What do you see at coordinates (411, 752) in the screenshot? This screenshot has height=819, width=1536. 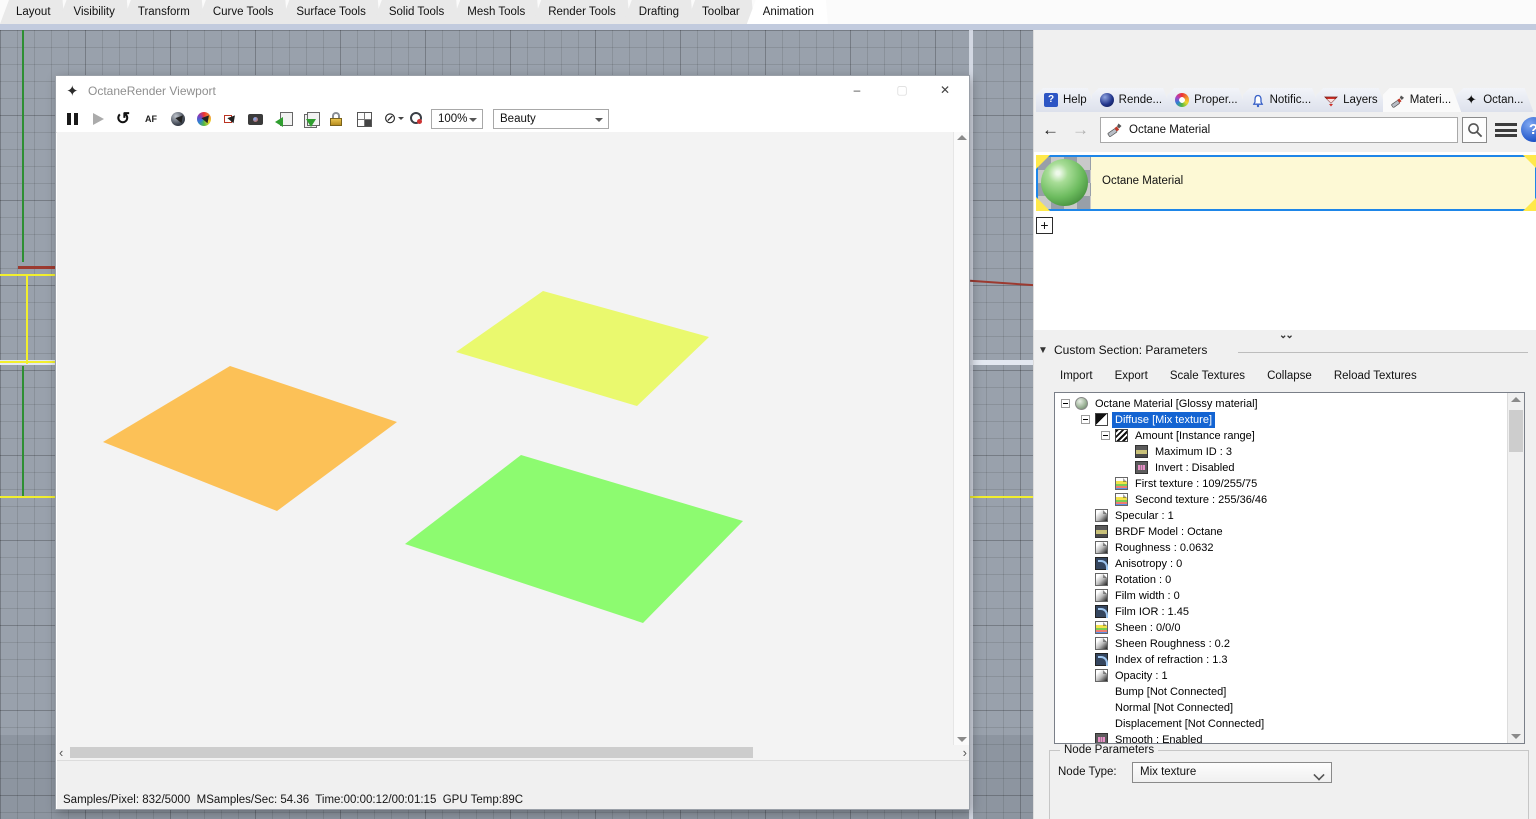 I see `horizontal-scroll-thumb` at bounding box center [411, 752].